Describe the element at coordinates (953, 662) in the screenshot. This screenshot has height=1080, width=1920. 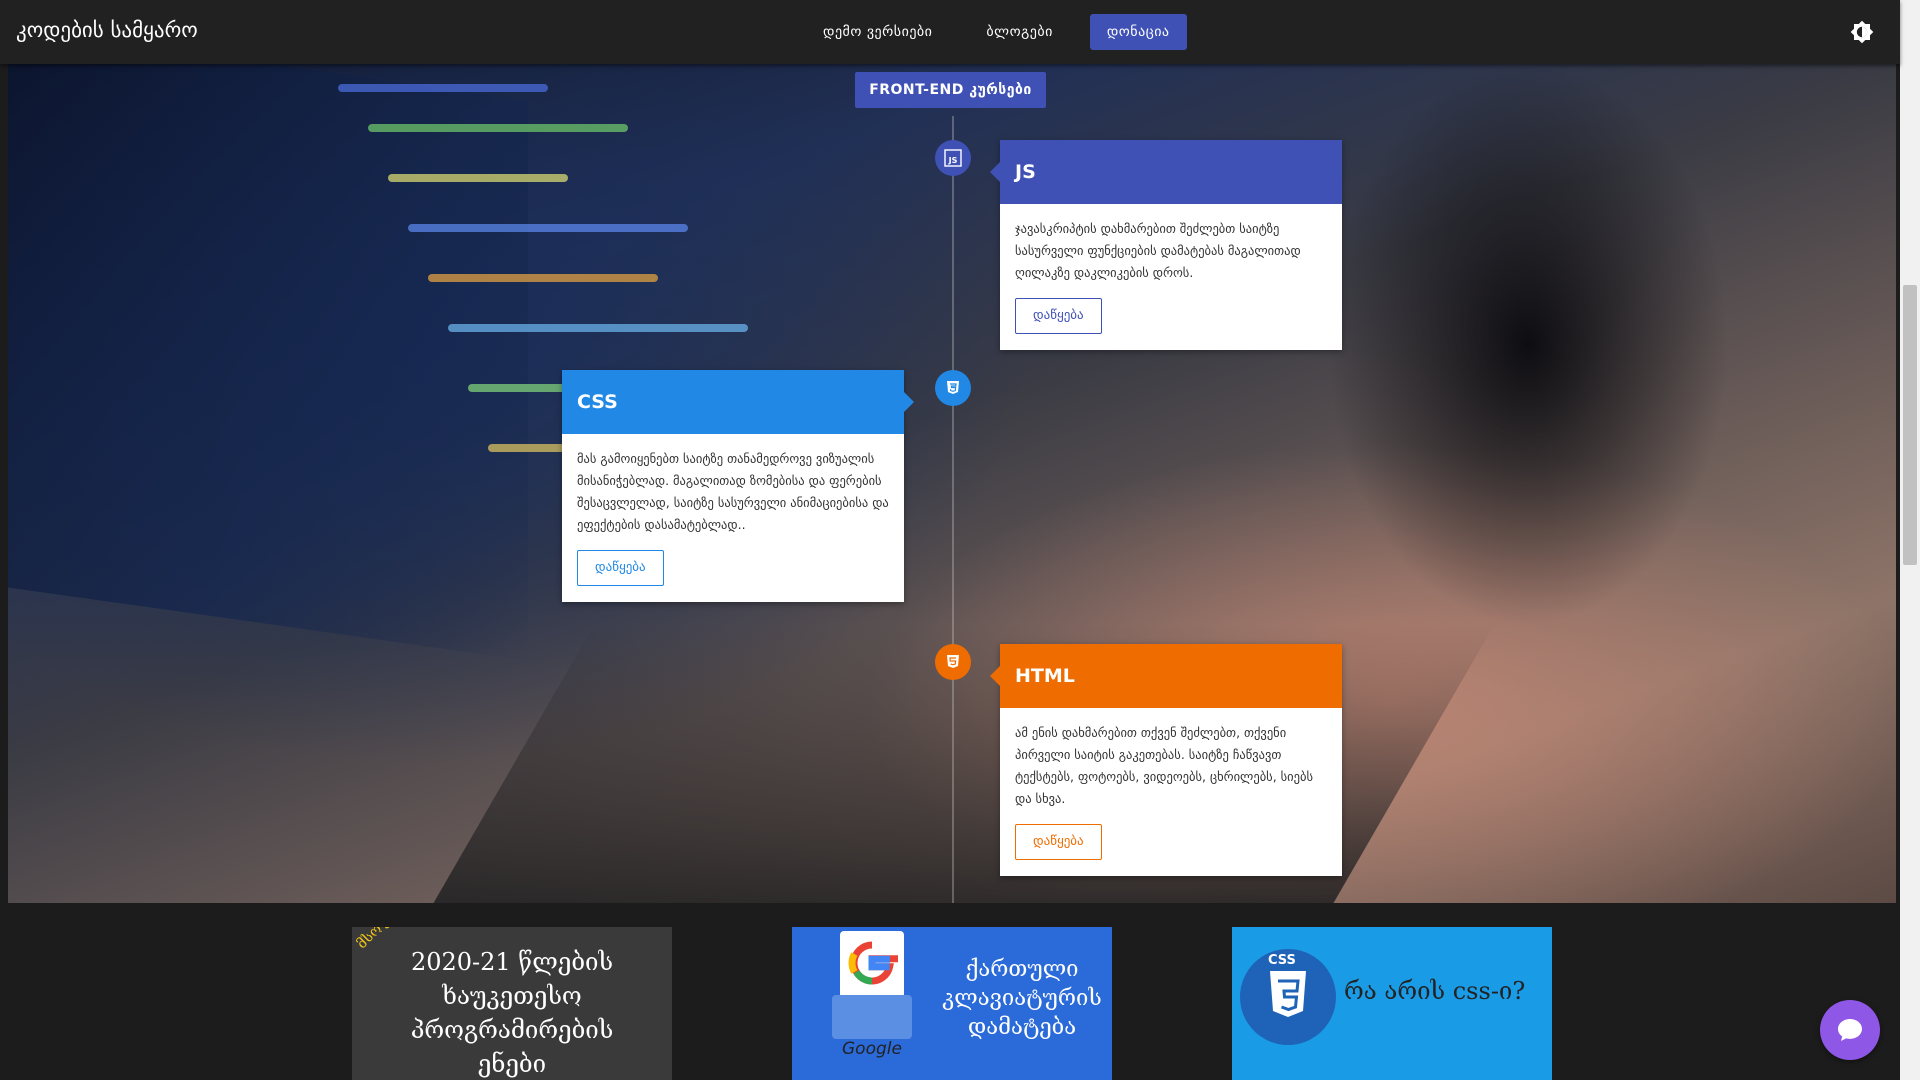
I see `html5-icon` at that location.